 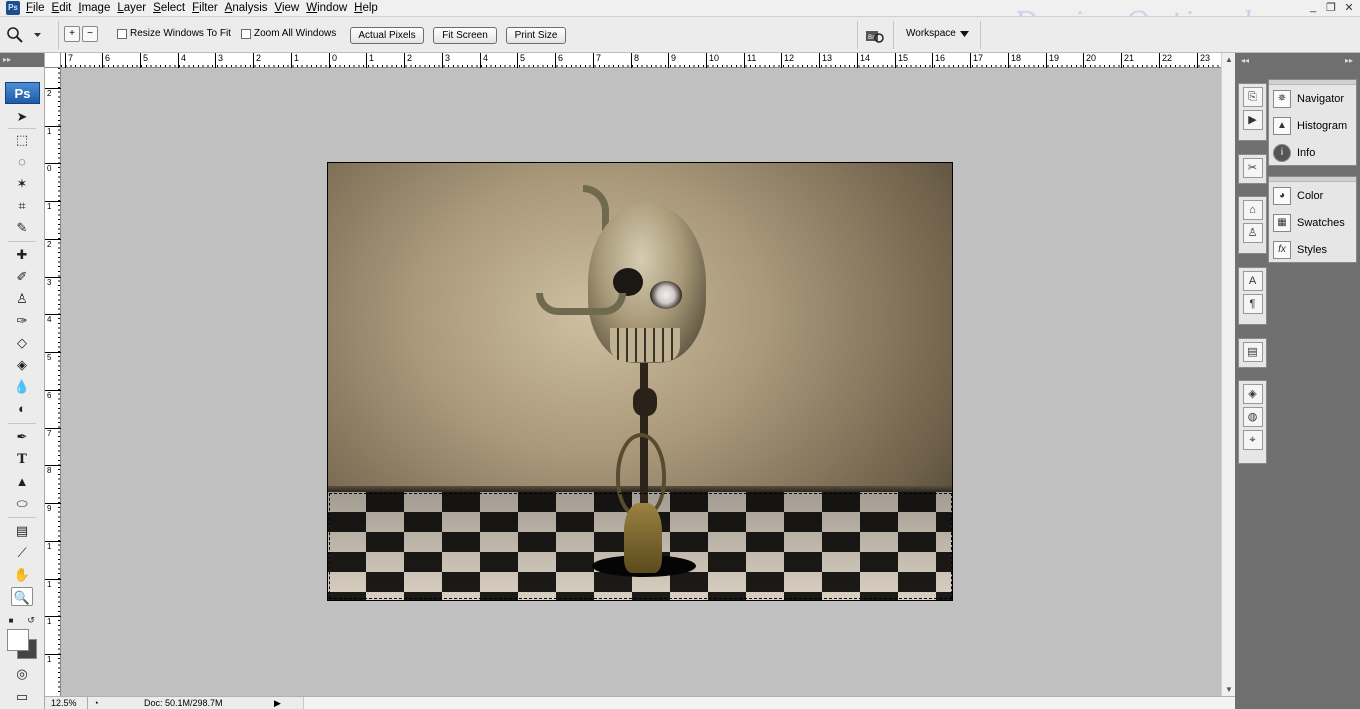 What do you see at coordinates (369, 8) in the screenshot?
I see `menu-help: Help` at bounding box center [369, 8].